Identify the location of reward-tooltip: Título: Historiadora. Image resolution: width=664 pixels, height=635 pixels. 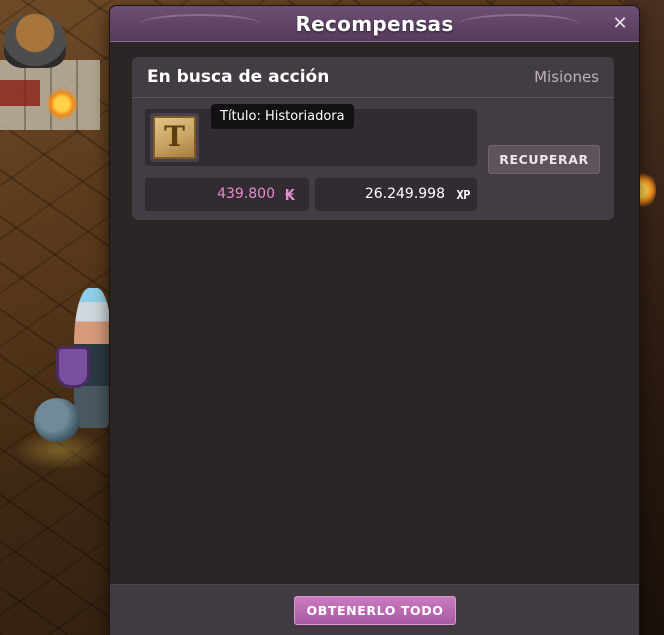
(282, 116).